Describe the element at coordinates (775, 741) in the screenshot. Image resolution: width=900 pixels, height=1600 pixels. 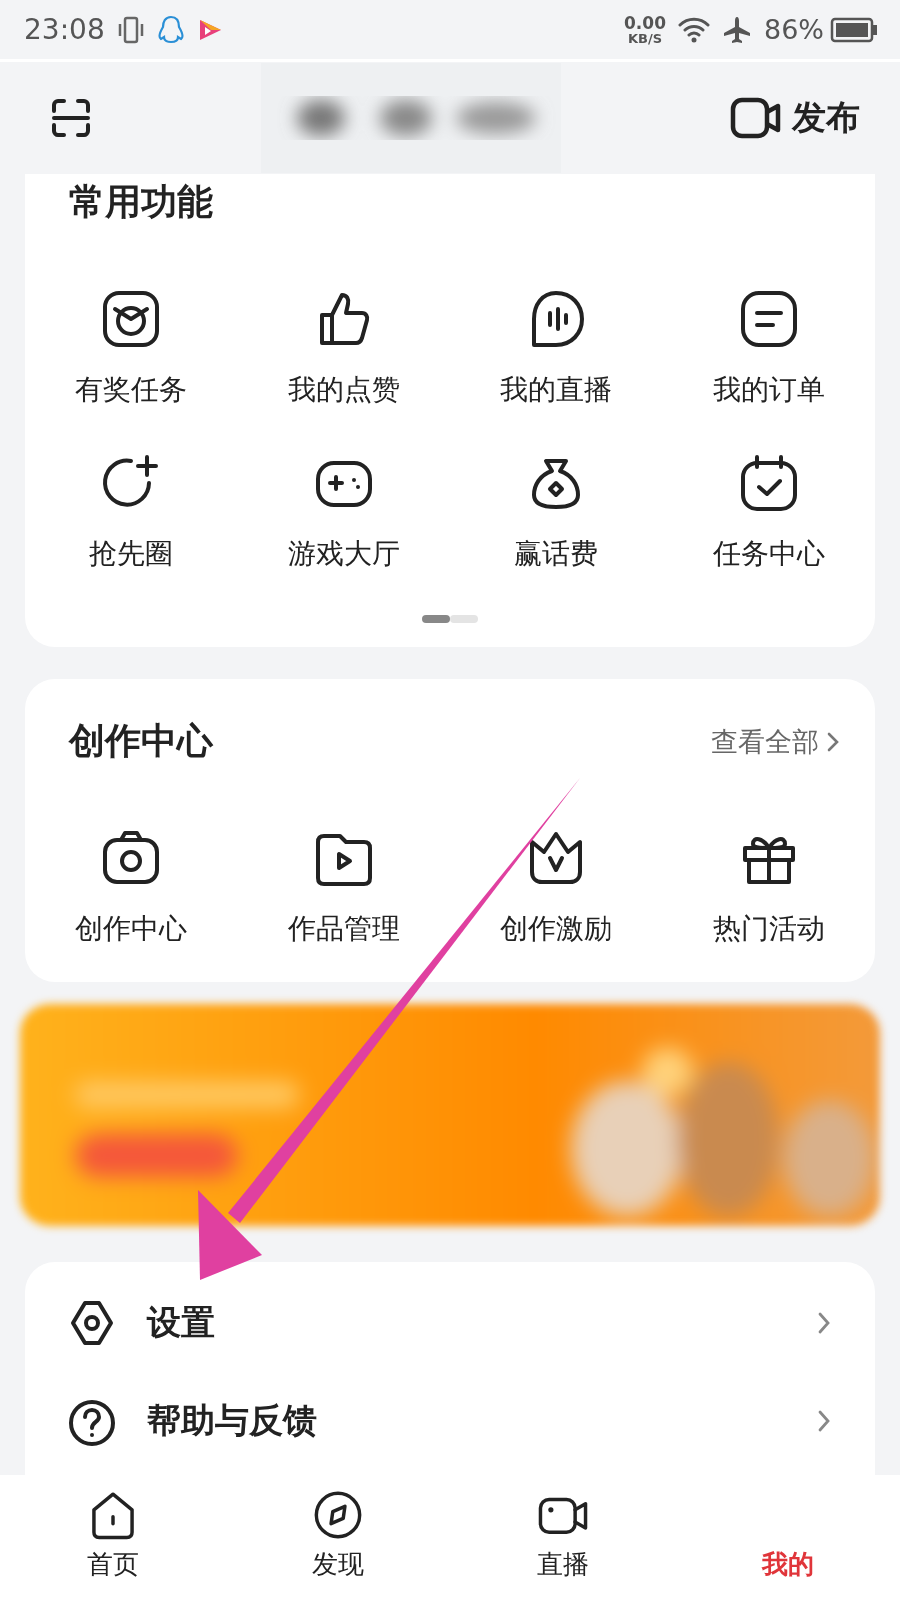
I see `view-all-link: 查看全部` at that location.